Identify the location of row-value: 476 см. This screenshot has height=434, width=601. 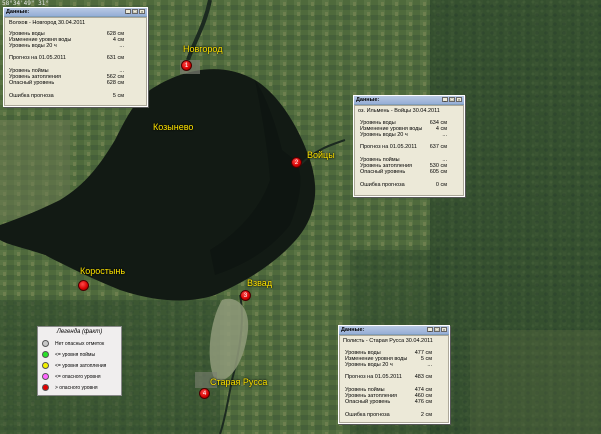
(423, 402).